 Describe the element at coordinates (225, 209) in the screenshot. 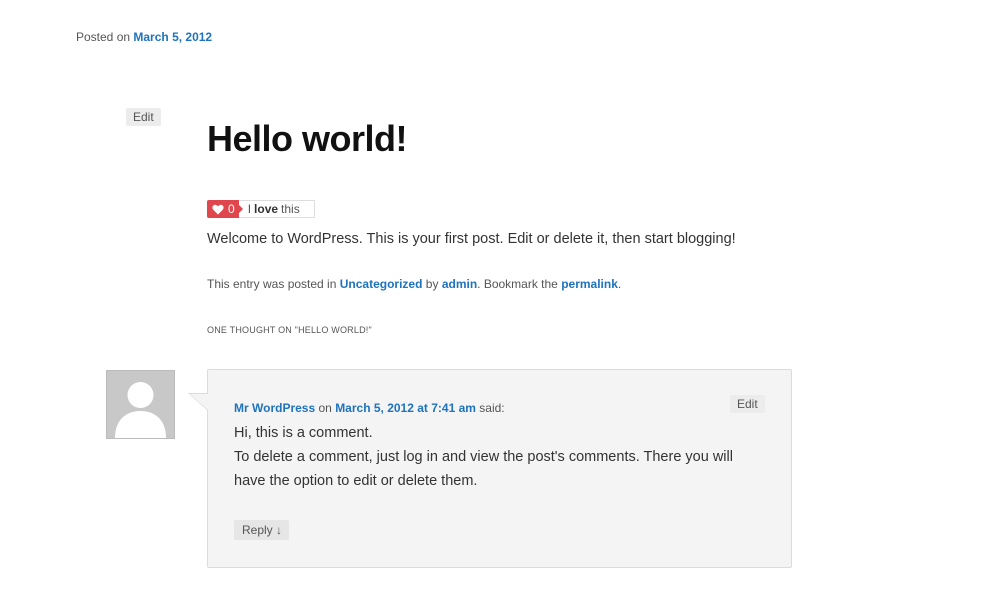

I see `love-count-badge: 0` at that location.